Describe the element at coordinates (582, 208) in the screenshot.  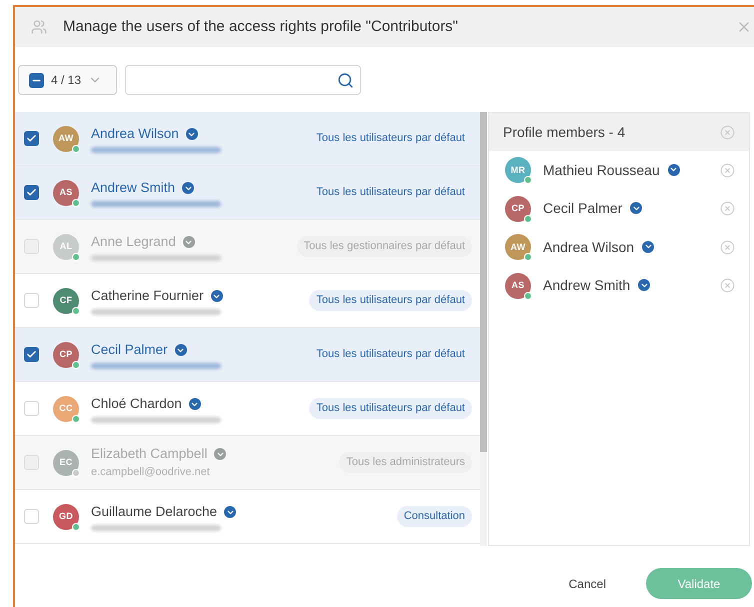
I see `member-name: Cecil Palmer` at that location.